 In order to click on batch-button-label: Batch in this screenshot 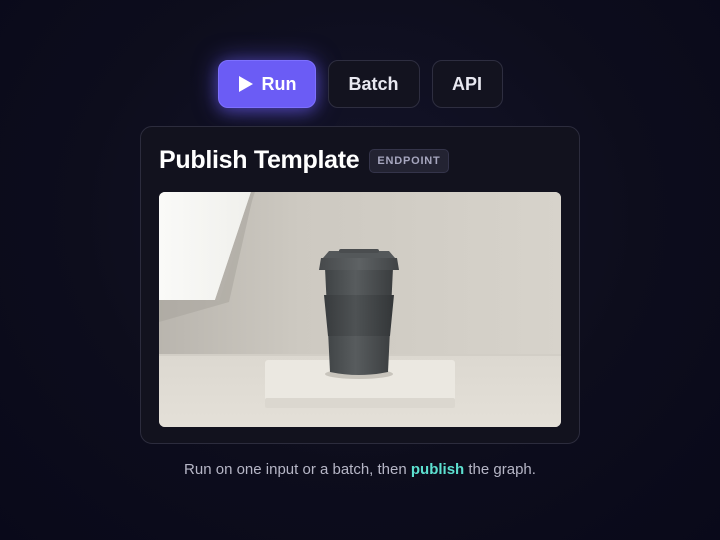, I will do `click(373, 83)`.